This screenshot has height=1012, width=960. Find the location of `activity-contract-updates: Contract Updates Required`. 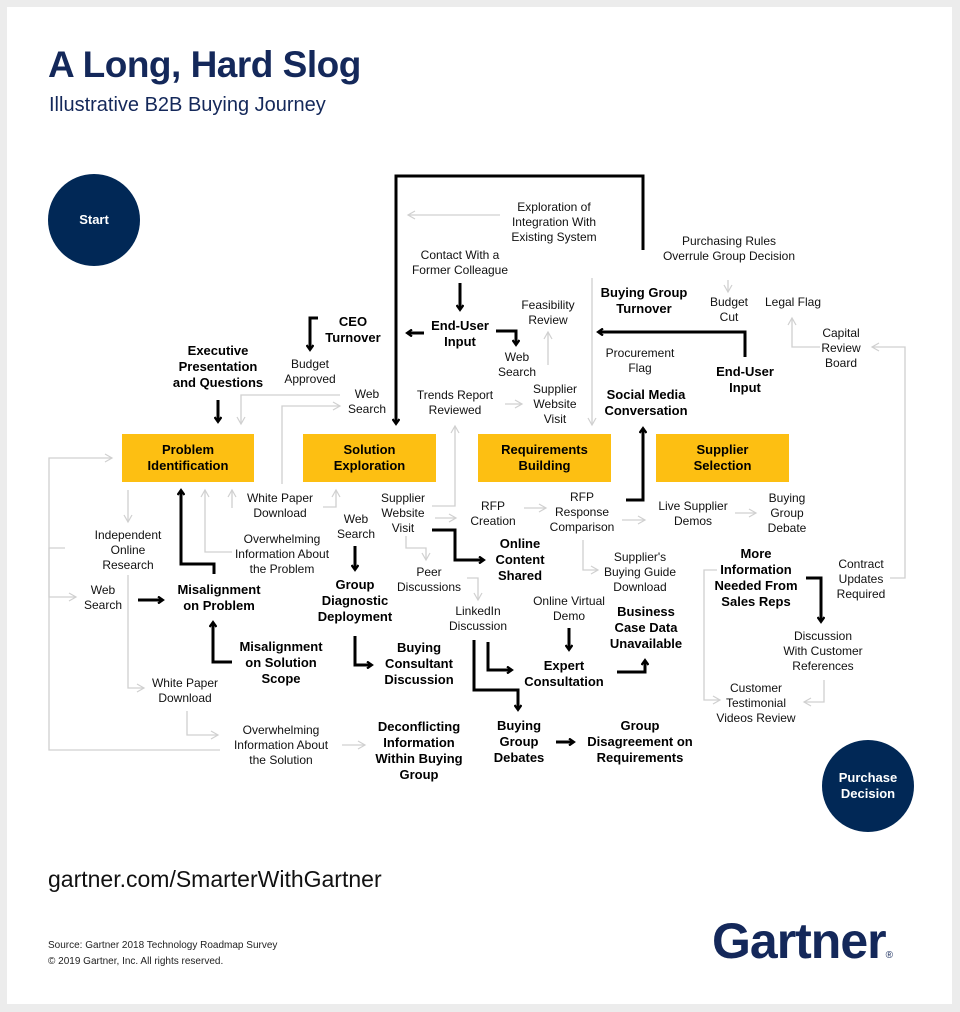

activity-contract-updates: Contract Updates Required is located at coordinates (861, 579).